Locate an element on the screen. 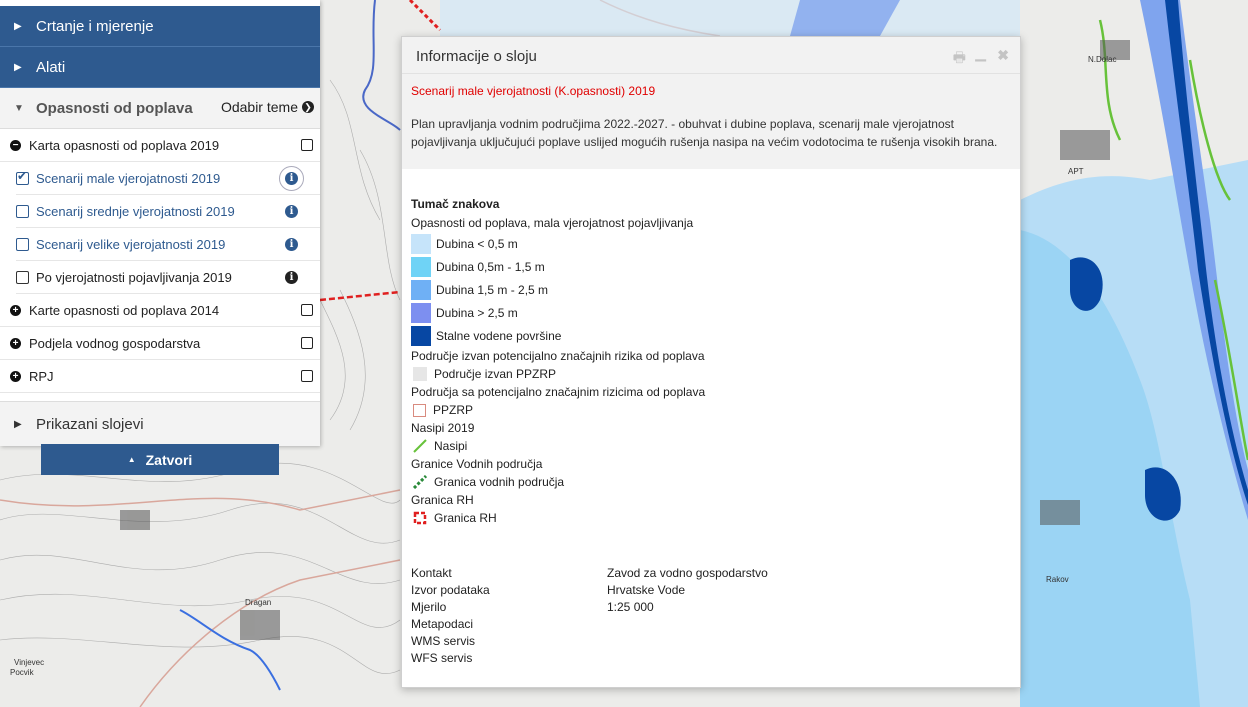  layer-group-label: Podjela vodnog gospodarstva is located at coordinates (115, 343).